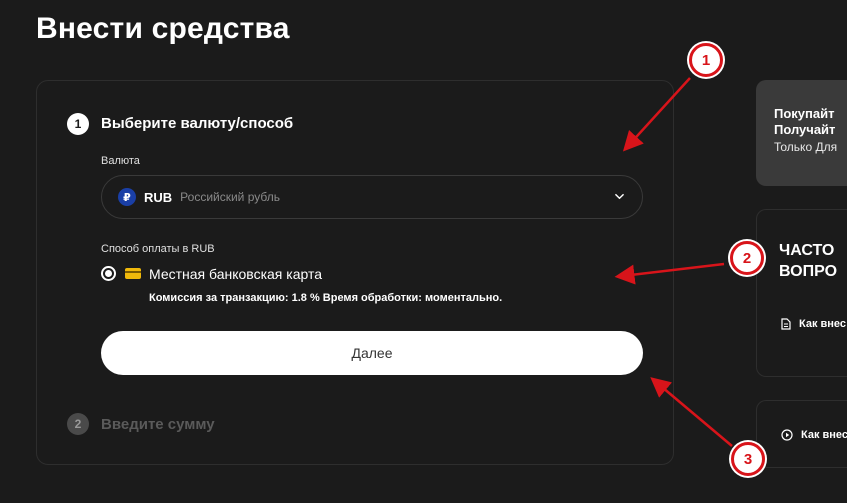  Describe the element at coordinates (808, 261) in the screenshot. I see `faq-title: ЧАСТО ВОПРО` at that location.